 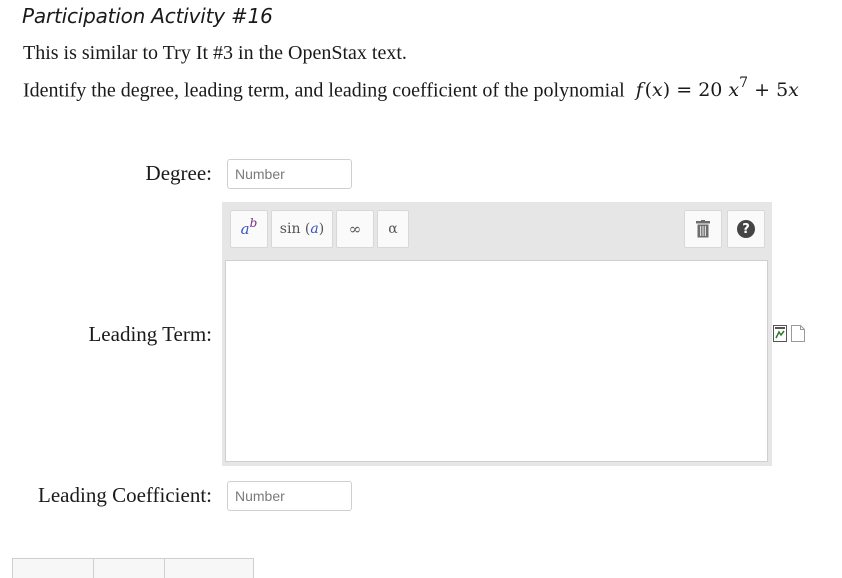 I want to click on first-term-coefficient: 20, so click(x=710, y=90).